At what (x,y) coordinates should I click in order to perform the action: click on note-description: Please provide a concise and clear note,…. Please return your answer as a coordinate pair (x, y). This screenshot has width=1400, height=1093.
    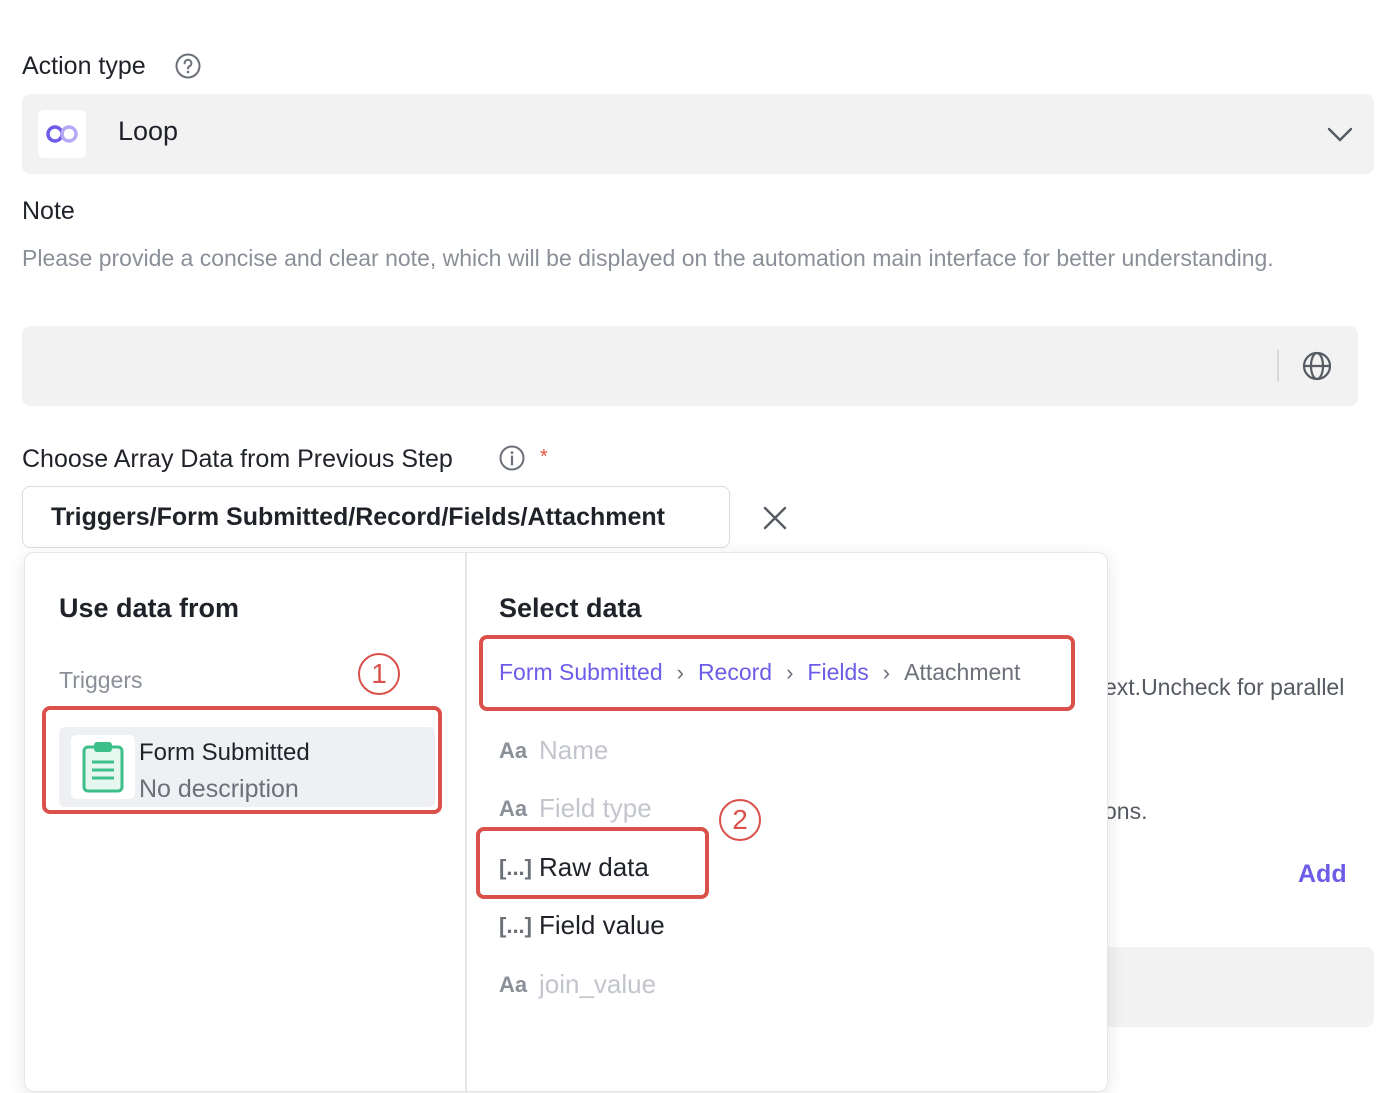
    Looking at the image, I should click on (648, 258).